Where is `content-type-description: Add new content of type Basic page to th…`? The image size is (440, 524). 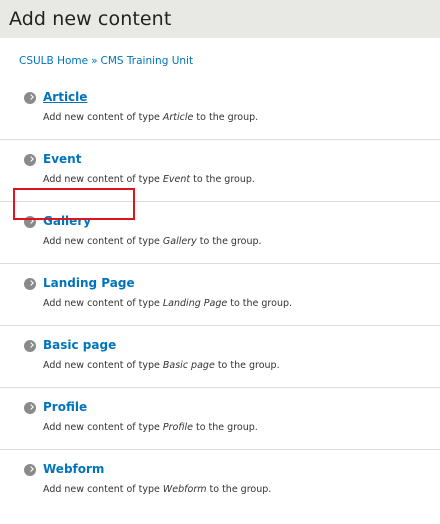
content-type-description: Add new content of type Basic page to th… is located at coordinates (161, 365).